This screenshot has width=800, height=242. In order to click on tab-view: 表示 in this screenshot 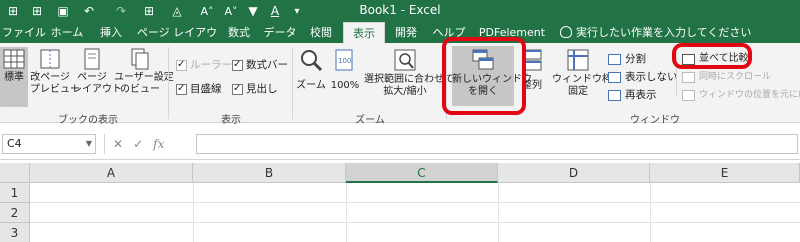, I will do `click(364, 32)`.